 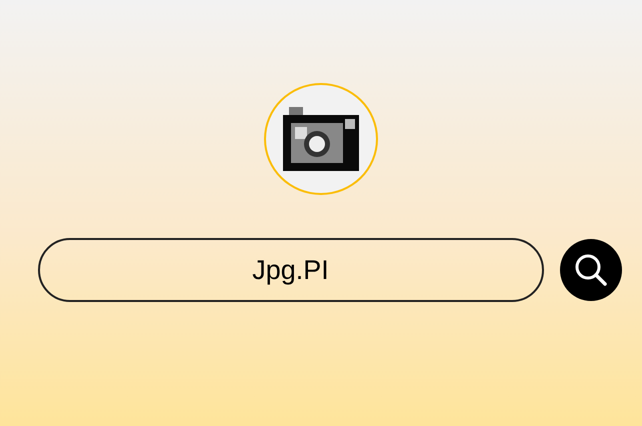 What do you see at coordinates (591, 270) in the screenshot?
I see `search-icon` at bounding box center [591, 270].